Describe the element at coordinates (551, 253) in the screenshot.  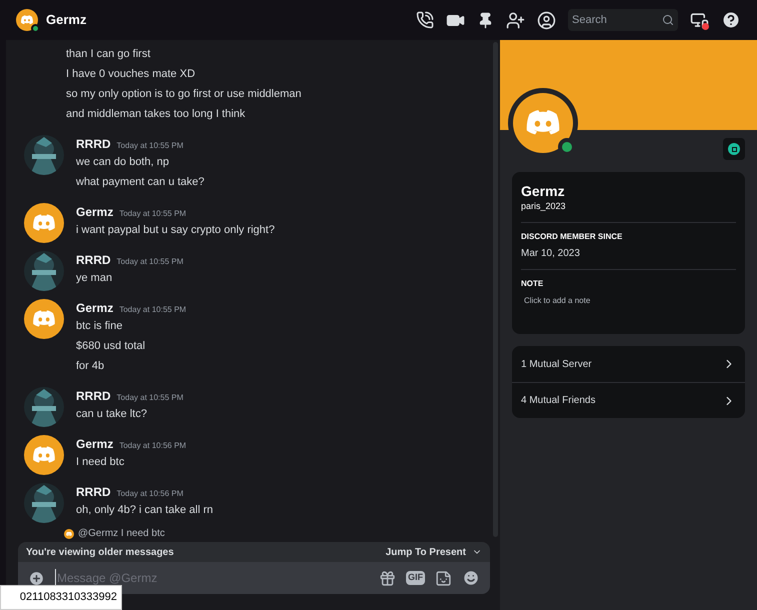
I see `member-since-date: Mar 10, 2023` at that location.